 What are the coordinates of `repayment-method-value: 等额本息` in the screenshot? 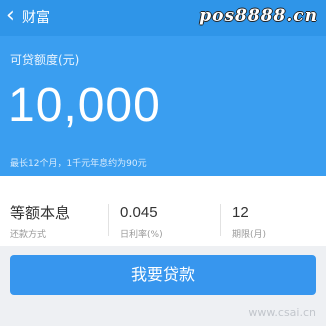 It's located at (40, 213).